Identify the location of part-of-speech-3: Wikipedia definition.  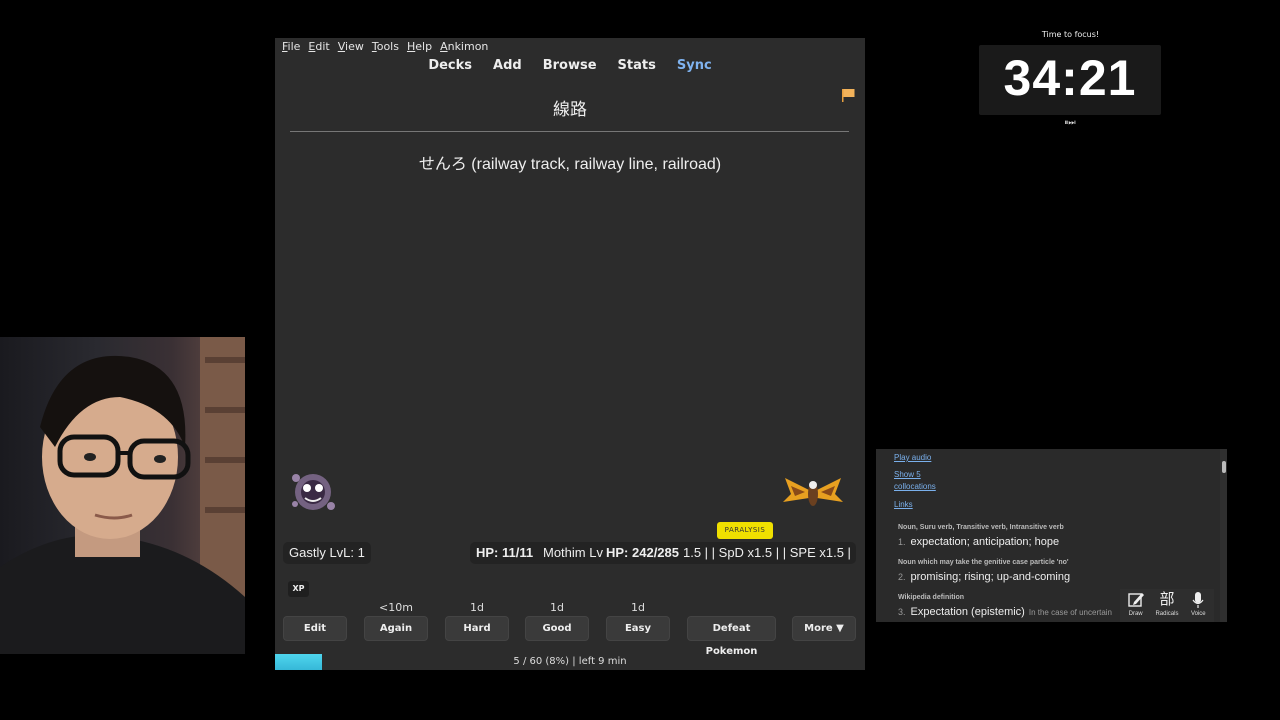
(931, 597).